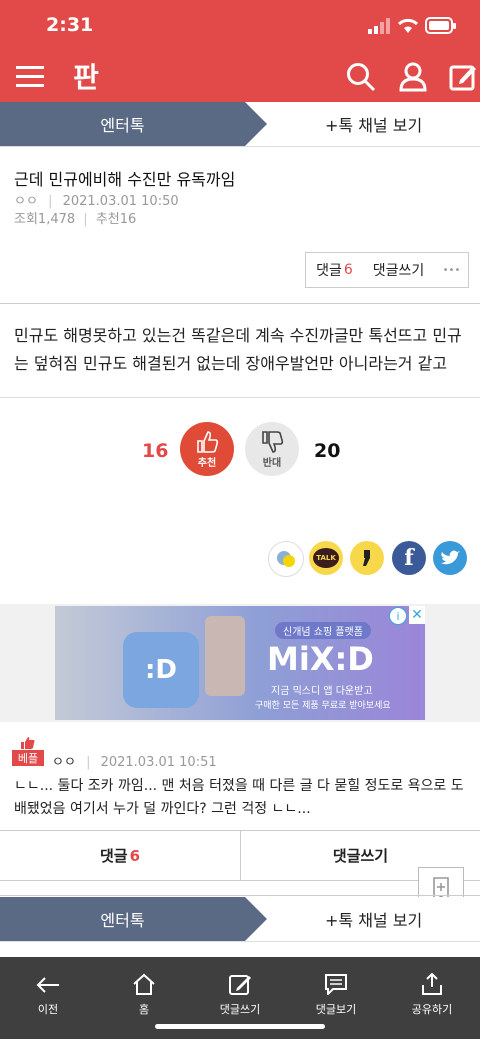 The width and height of the screenshot is (480, 1039). I want to click on best-comment-meta: ㅇㅇ | 2021.03.01 10:51, so click(134, 762).